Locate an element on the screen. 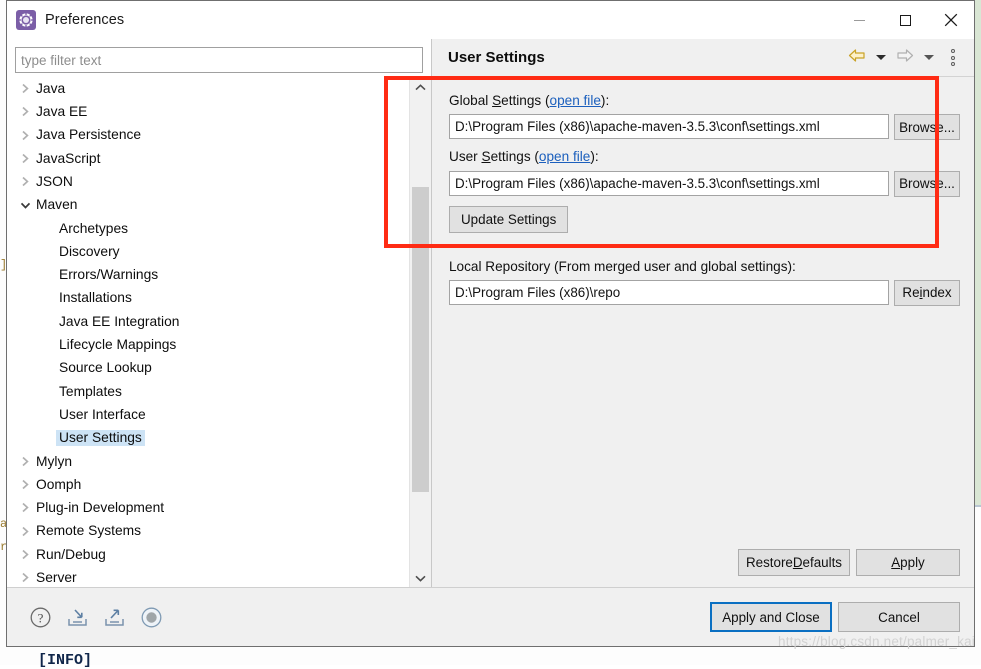 This screenshot has height=669, width=981. apply-and-close-button: Apply and Close is located at coordinates (771, 617).